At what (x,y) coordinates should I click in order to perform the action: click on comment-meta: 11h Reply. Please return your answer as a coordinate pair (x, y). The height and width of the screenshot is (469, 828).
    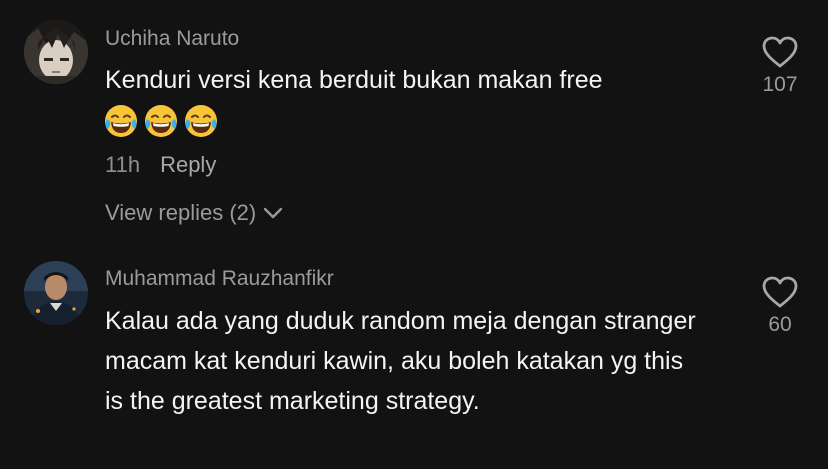
    Looking at the image, I should click on (160, 165).